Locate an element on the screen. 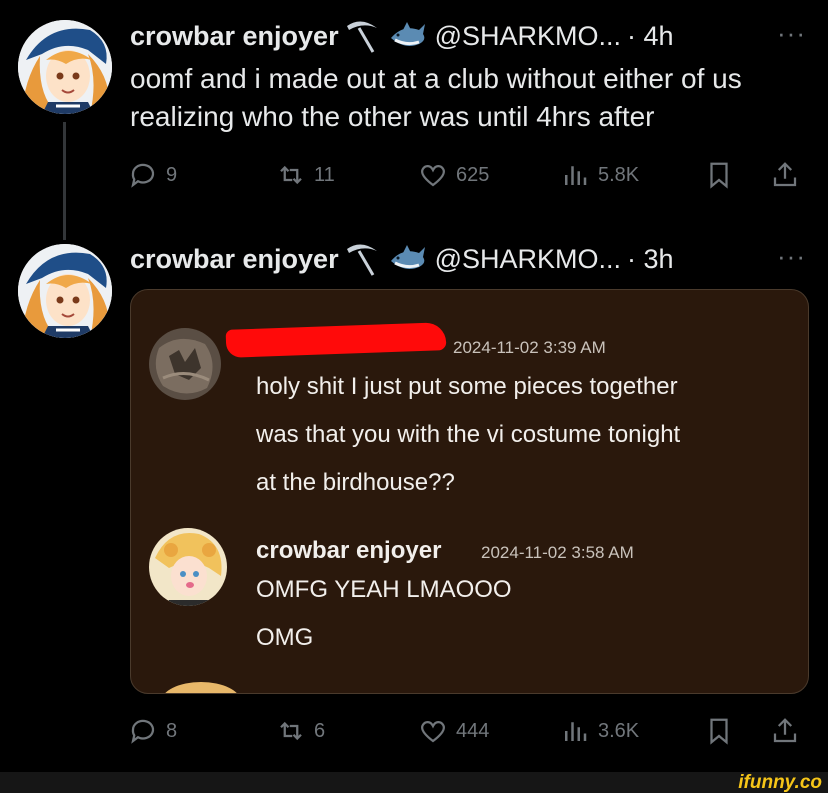 Image resolution: width=828 pixels, height=793 pixels. retweet-button: 6 is located at coordinates (300, 731).